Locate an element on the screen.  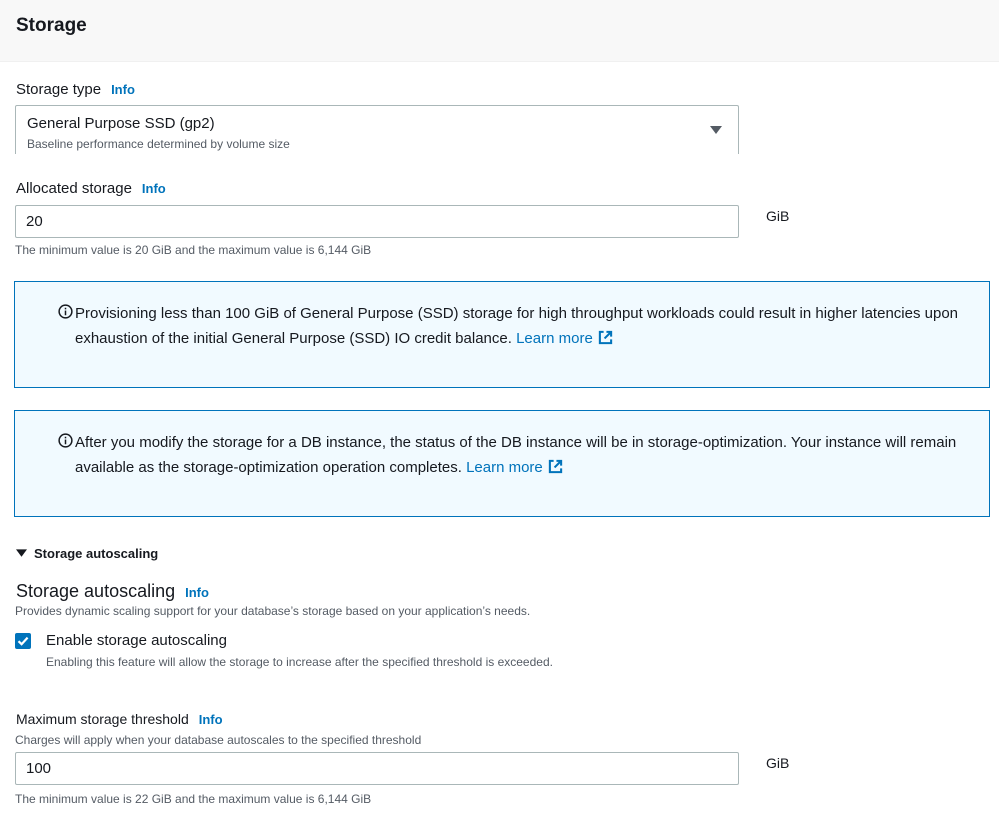
allocated-storage-input is located at coordinates (377, 221).